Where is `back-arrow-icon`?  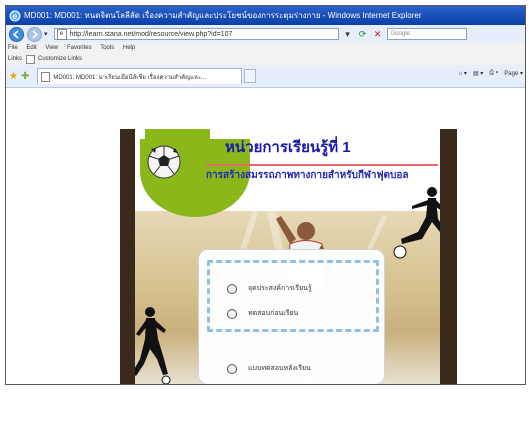
back-arrow-icon is located at coordinates (15, 34).